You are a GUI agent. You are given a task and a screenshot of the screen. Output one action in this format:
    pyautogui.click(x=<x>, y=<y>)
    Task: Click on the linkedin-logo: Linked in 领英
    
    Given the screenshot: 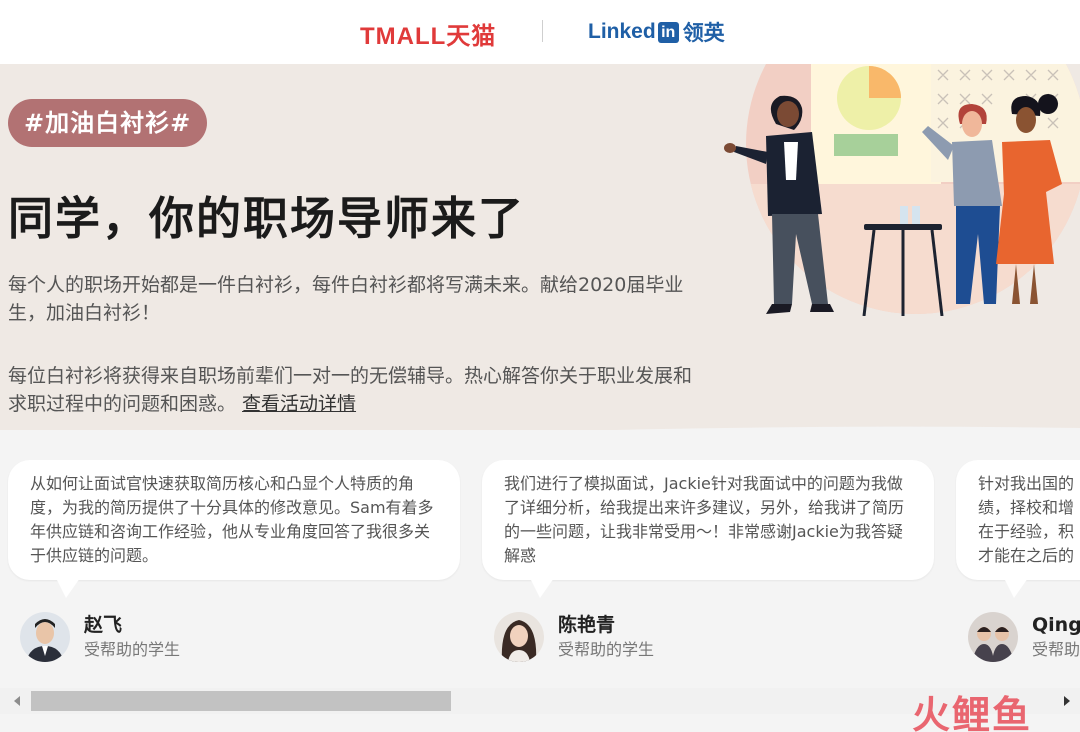 What is the action you would take?
    pyautogui.click(x=656, y=32)
    